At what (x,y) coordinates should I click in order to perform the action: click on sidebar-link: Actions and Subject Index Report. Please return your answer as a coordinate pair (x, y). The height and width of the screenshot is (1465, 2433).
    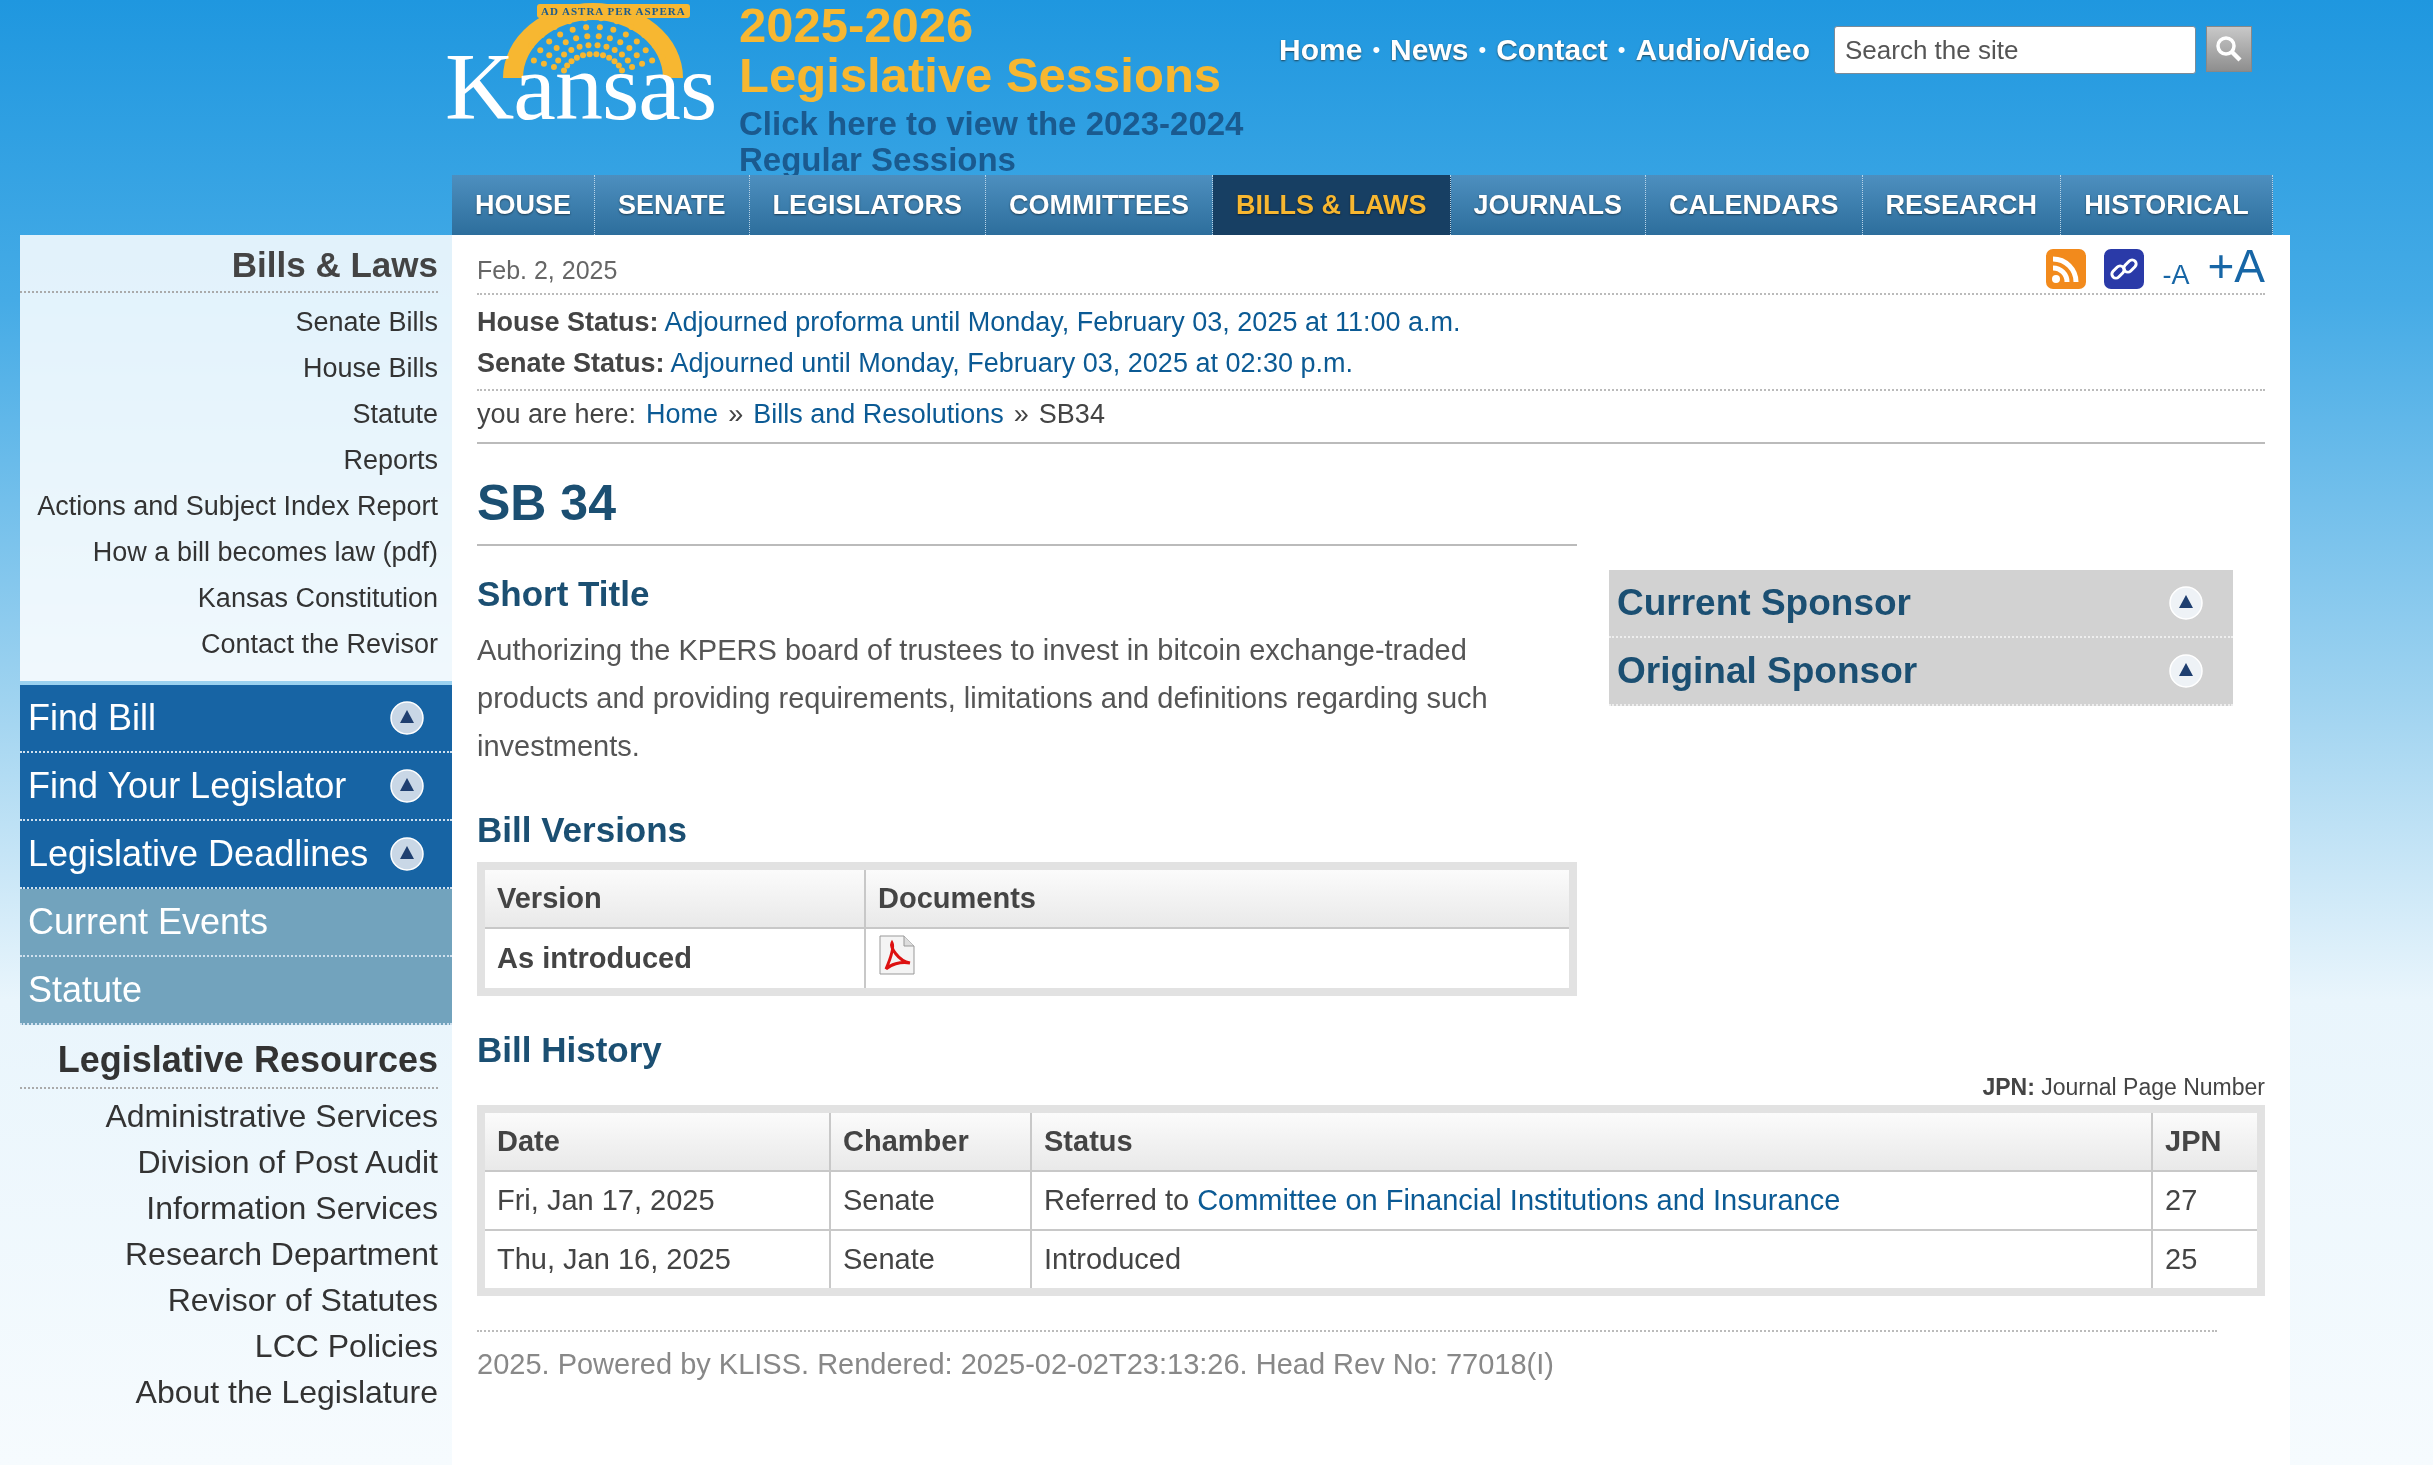
    Looking at the image, I should click on (237, 506).